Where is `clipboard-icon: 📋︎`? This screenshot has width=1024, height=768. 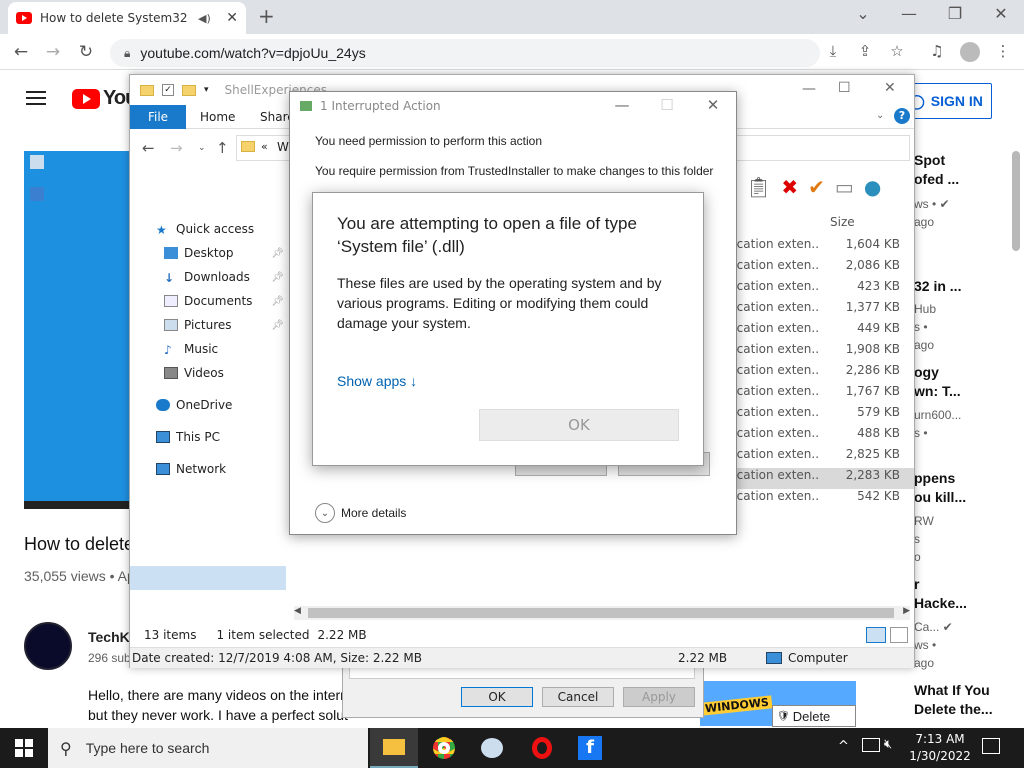
clipboard-icon: 📋︎ is located at coordinates (758, 187).